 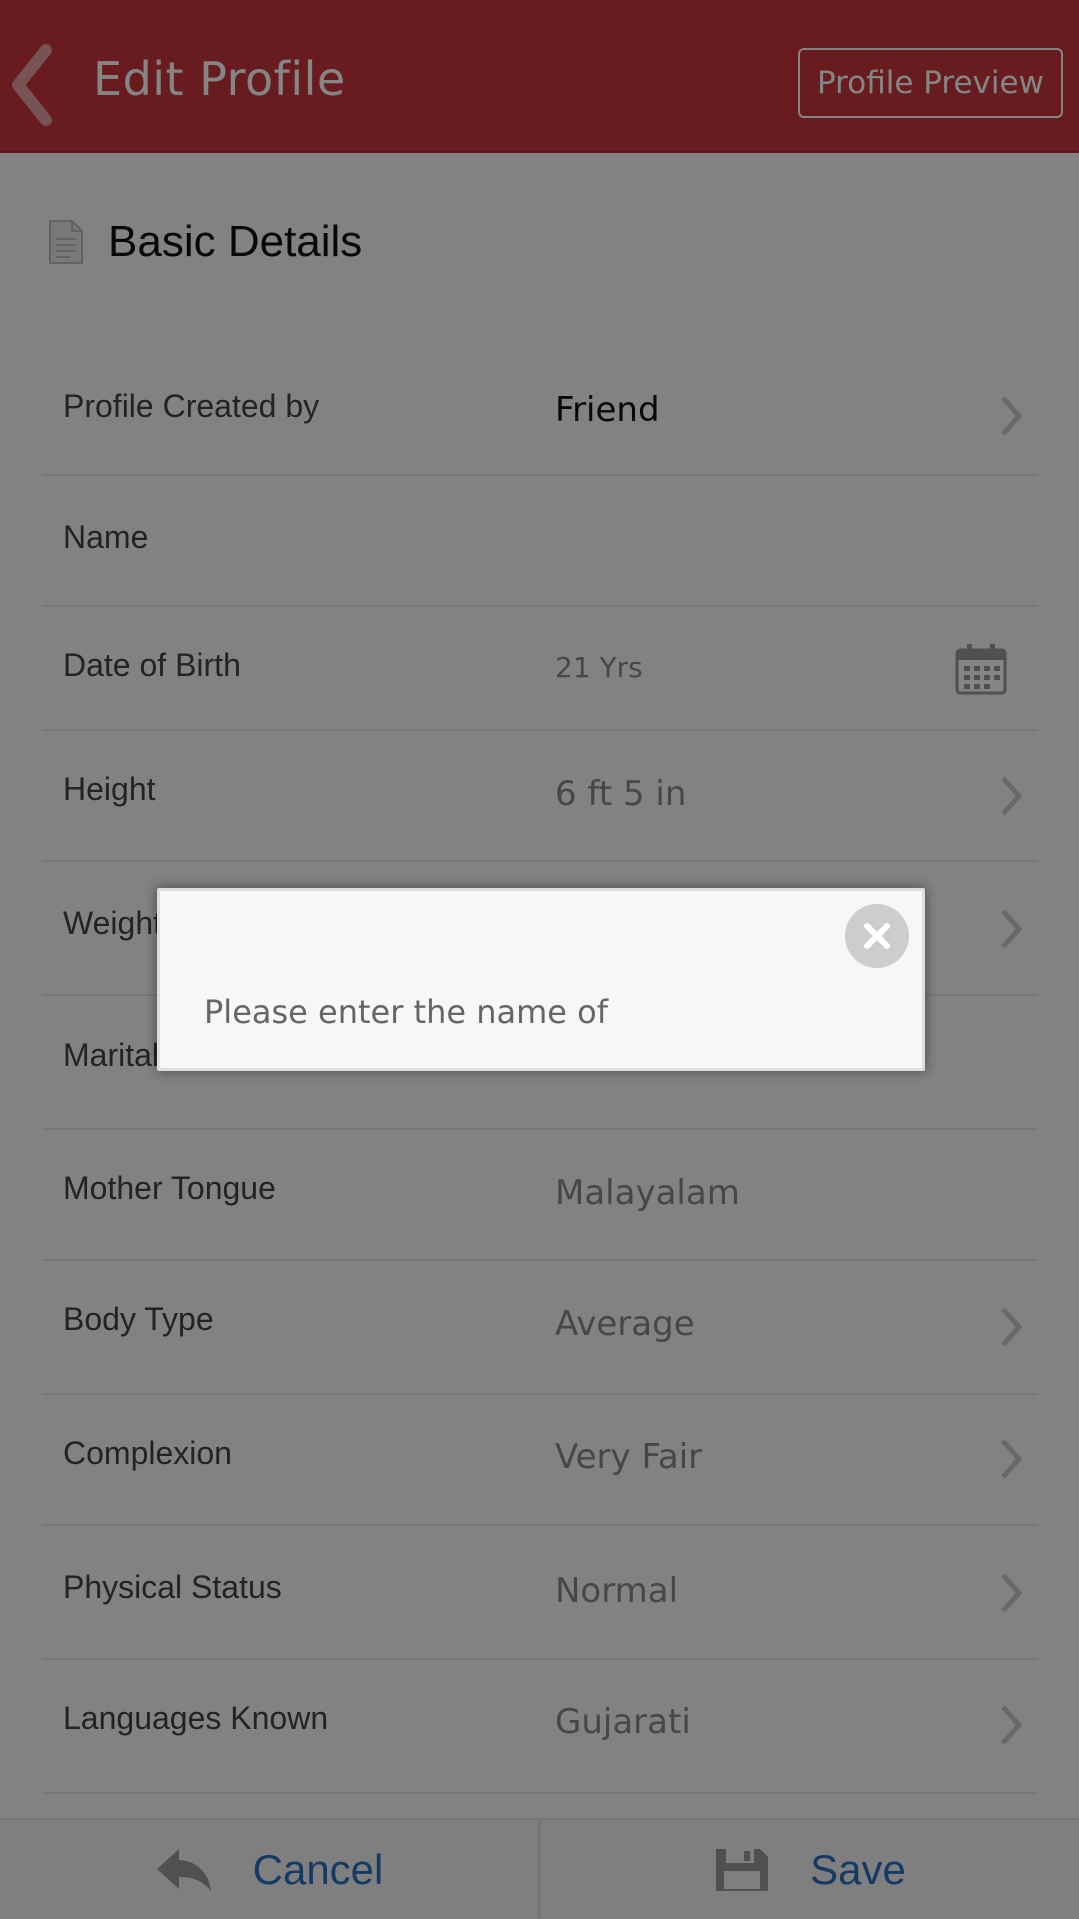 I want to click on close-icon, so click(x=877, y=936).